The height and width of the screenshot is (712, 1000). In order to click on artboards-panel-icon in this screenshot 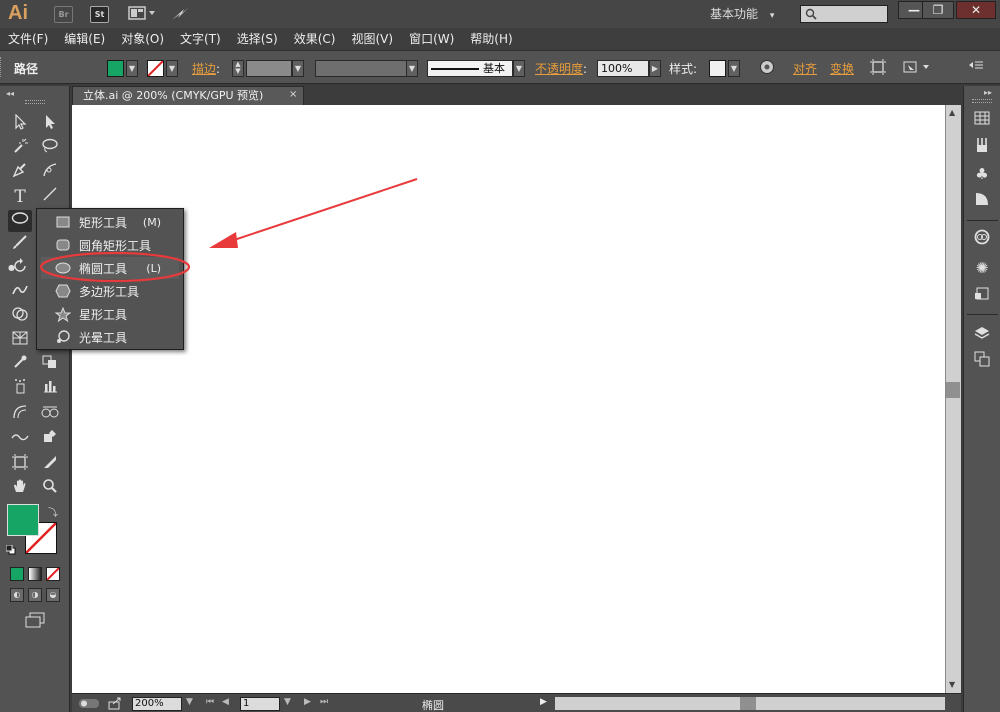, I will do `click(982, 362)`.